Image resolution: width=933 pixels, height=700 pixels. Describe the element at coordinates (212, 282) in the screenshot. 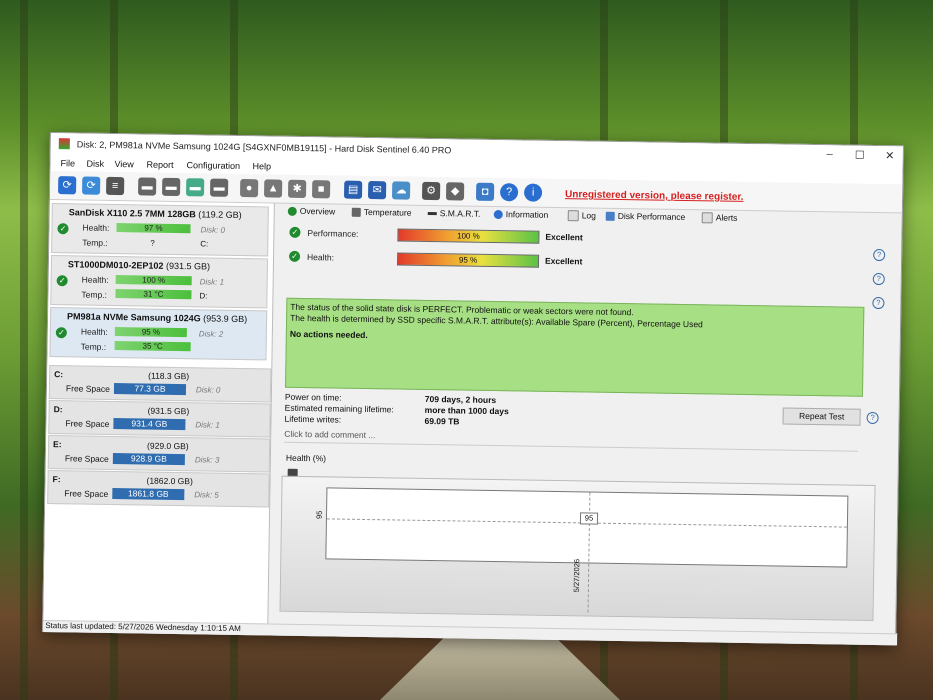

I see `disk-number: Disk: 1` at that location.